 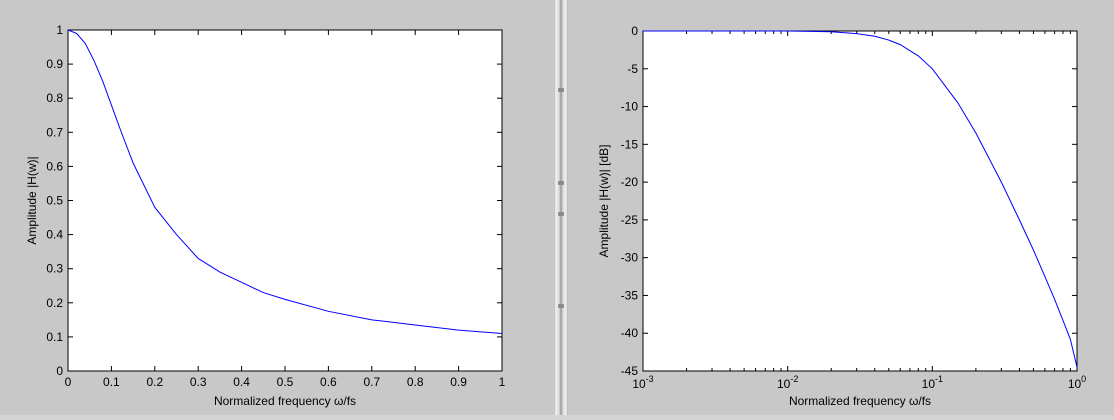 What do you see at coordinates (561, 207) in the screenshot?
I see `panel-splitter` at bounding box center [561, 207].